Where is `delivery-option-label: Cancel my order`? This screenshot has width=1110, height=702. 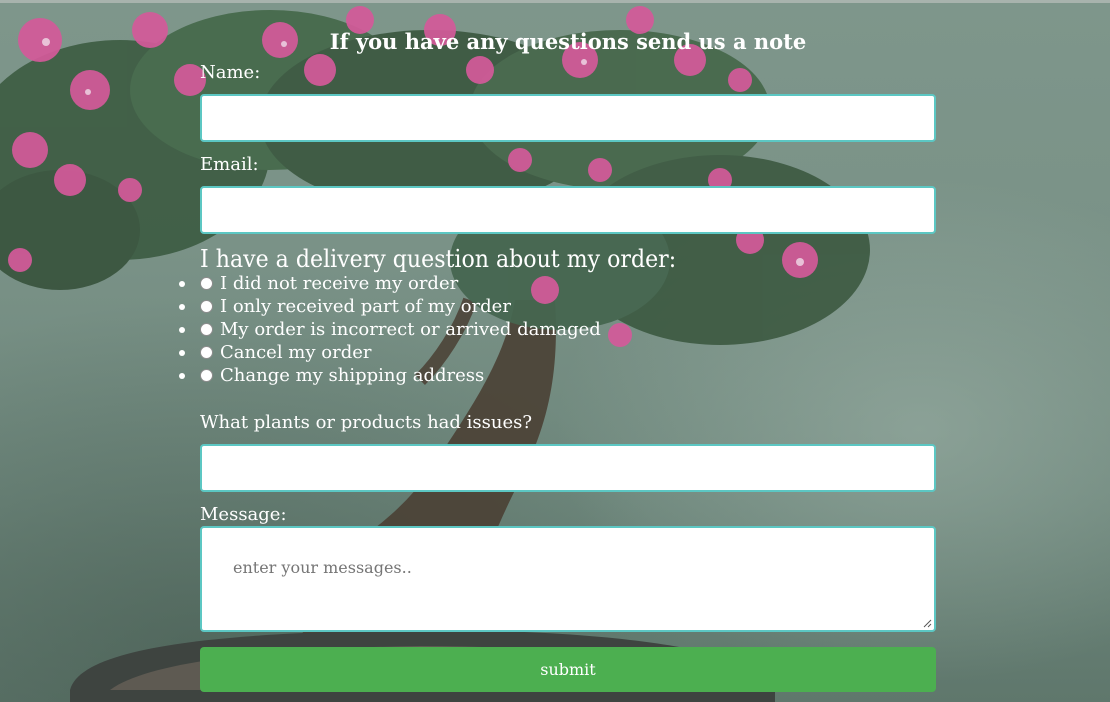
delivery-option-label: Cancel my order is located at coordinates (296, 352).